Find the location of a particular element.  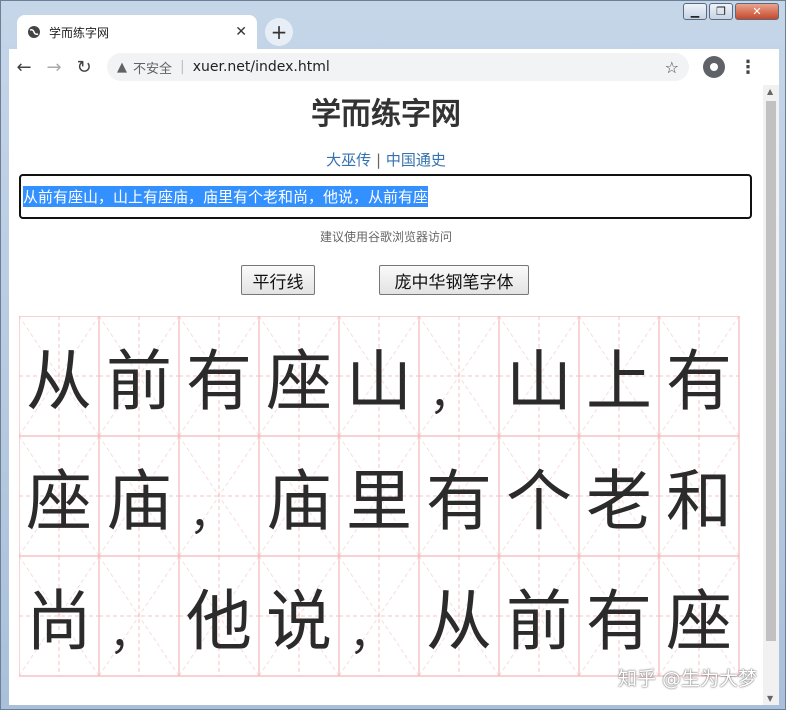

grid-character: 尚 is located at coordinates (59, 621).